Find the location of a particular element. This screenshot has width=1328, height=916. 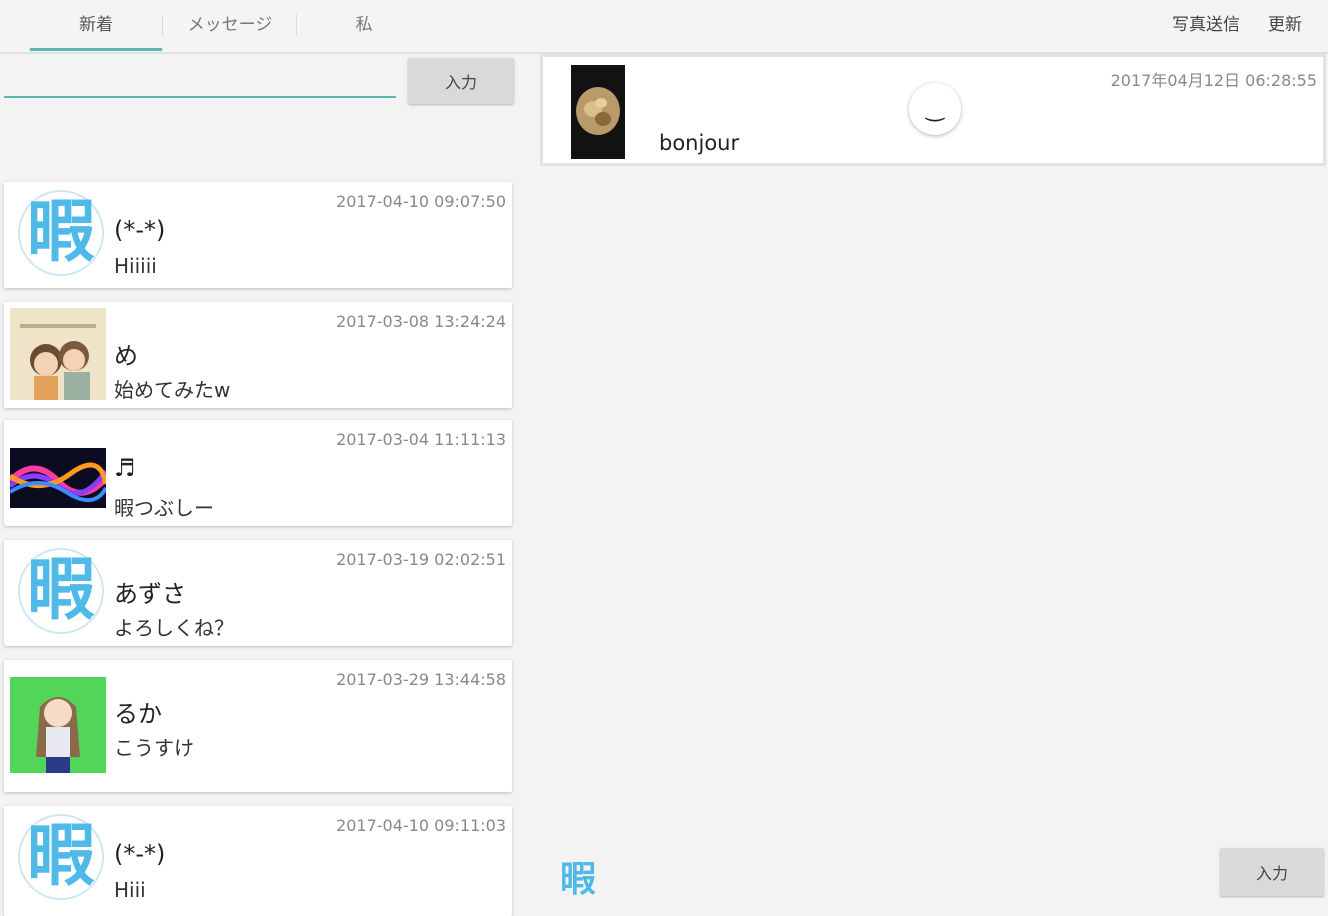

item-timestamp: 2017-03-04 11:11:13 is located at coordinates (421, 439).